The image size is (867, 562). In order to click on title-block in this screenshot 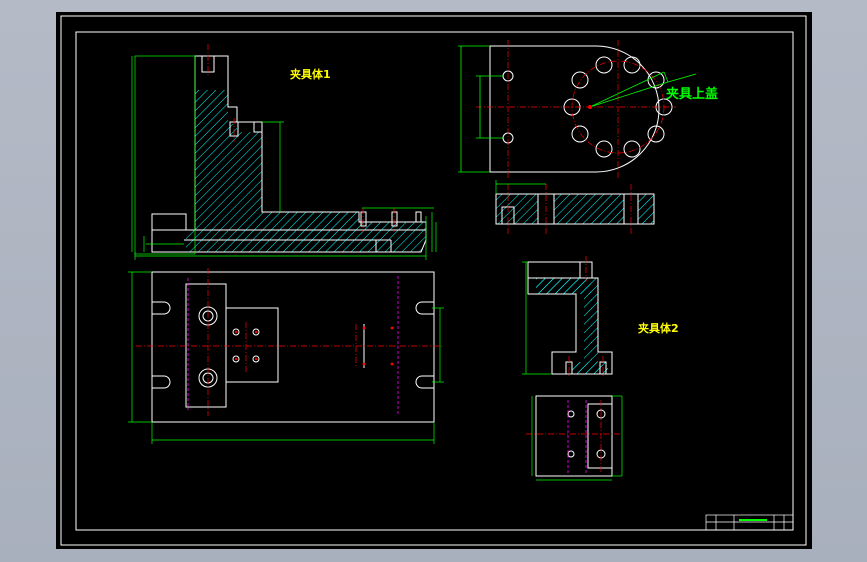, I will do `click(749, 522)`.